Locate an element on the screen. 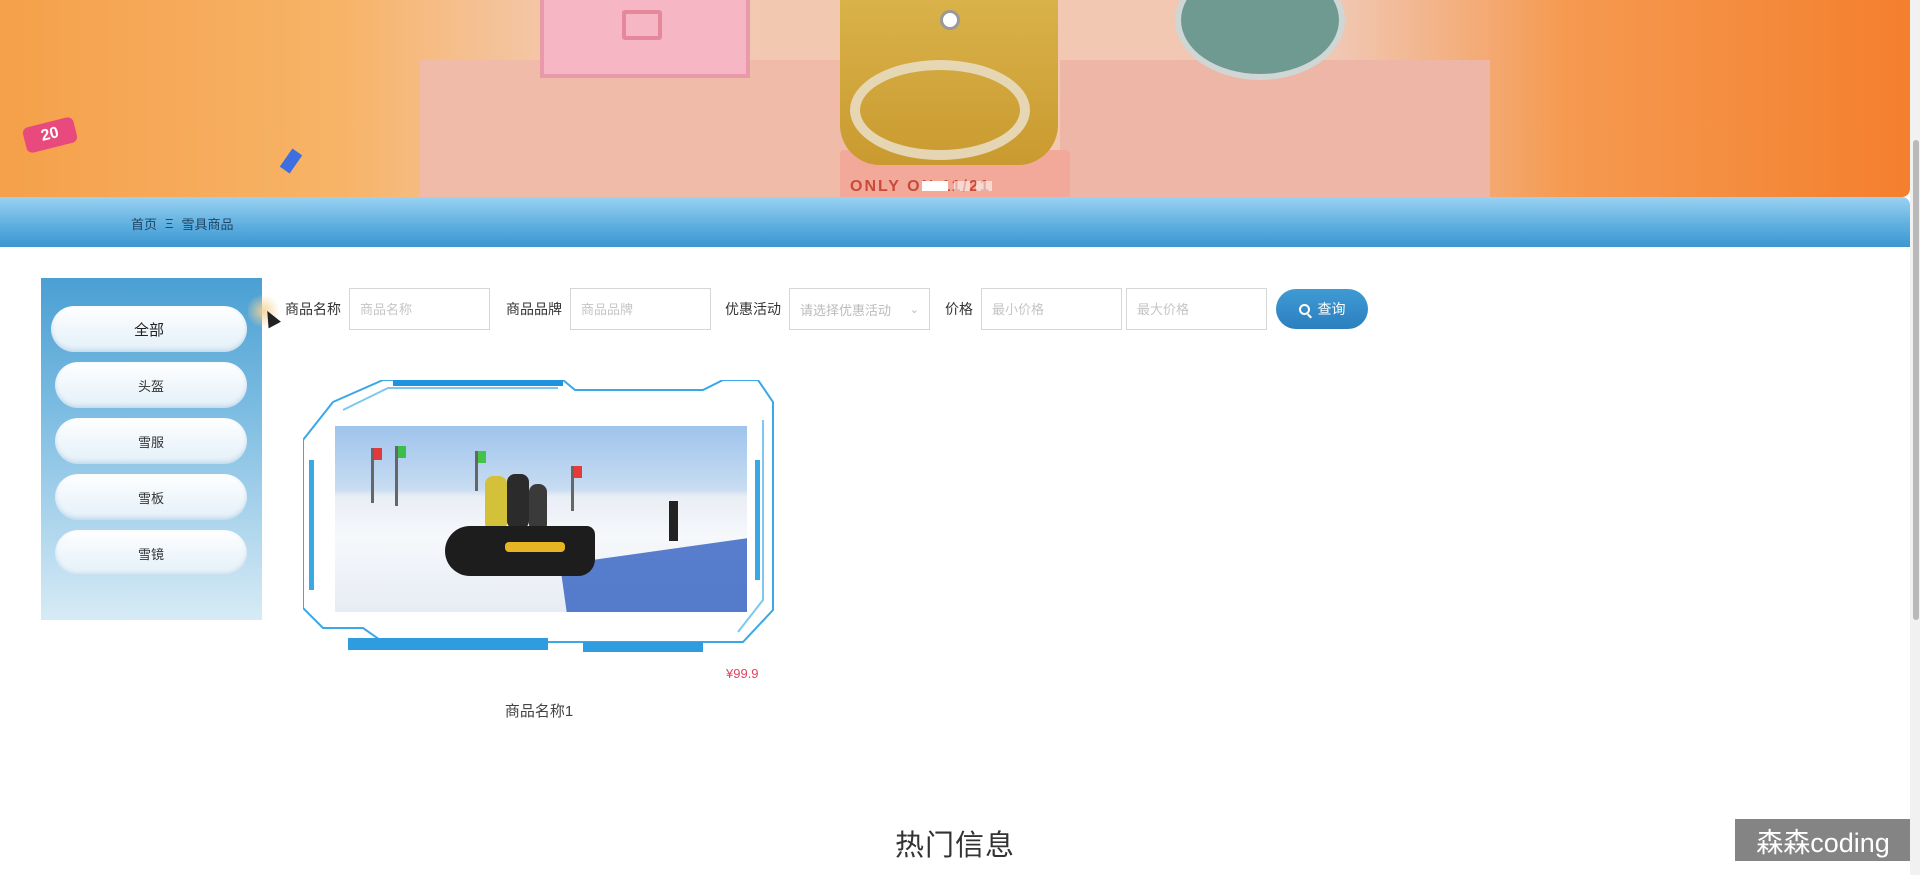 The image size is (1920, 875). activity-label: 优惠活动 is located at coordinates (753, 309).